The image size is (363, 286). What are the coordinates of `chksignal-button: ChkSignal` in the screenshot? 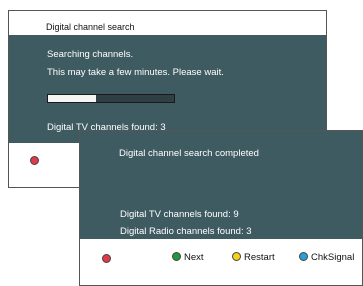 It's located at (327, 257).